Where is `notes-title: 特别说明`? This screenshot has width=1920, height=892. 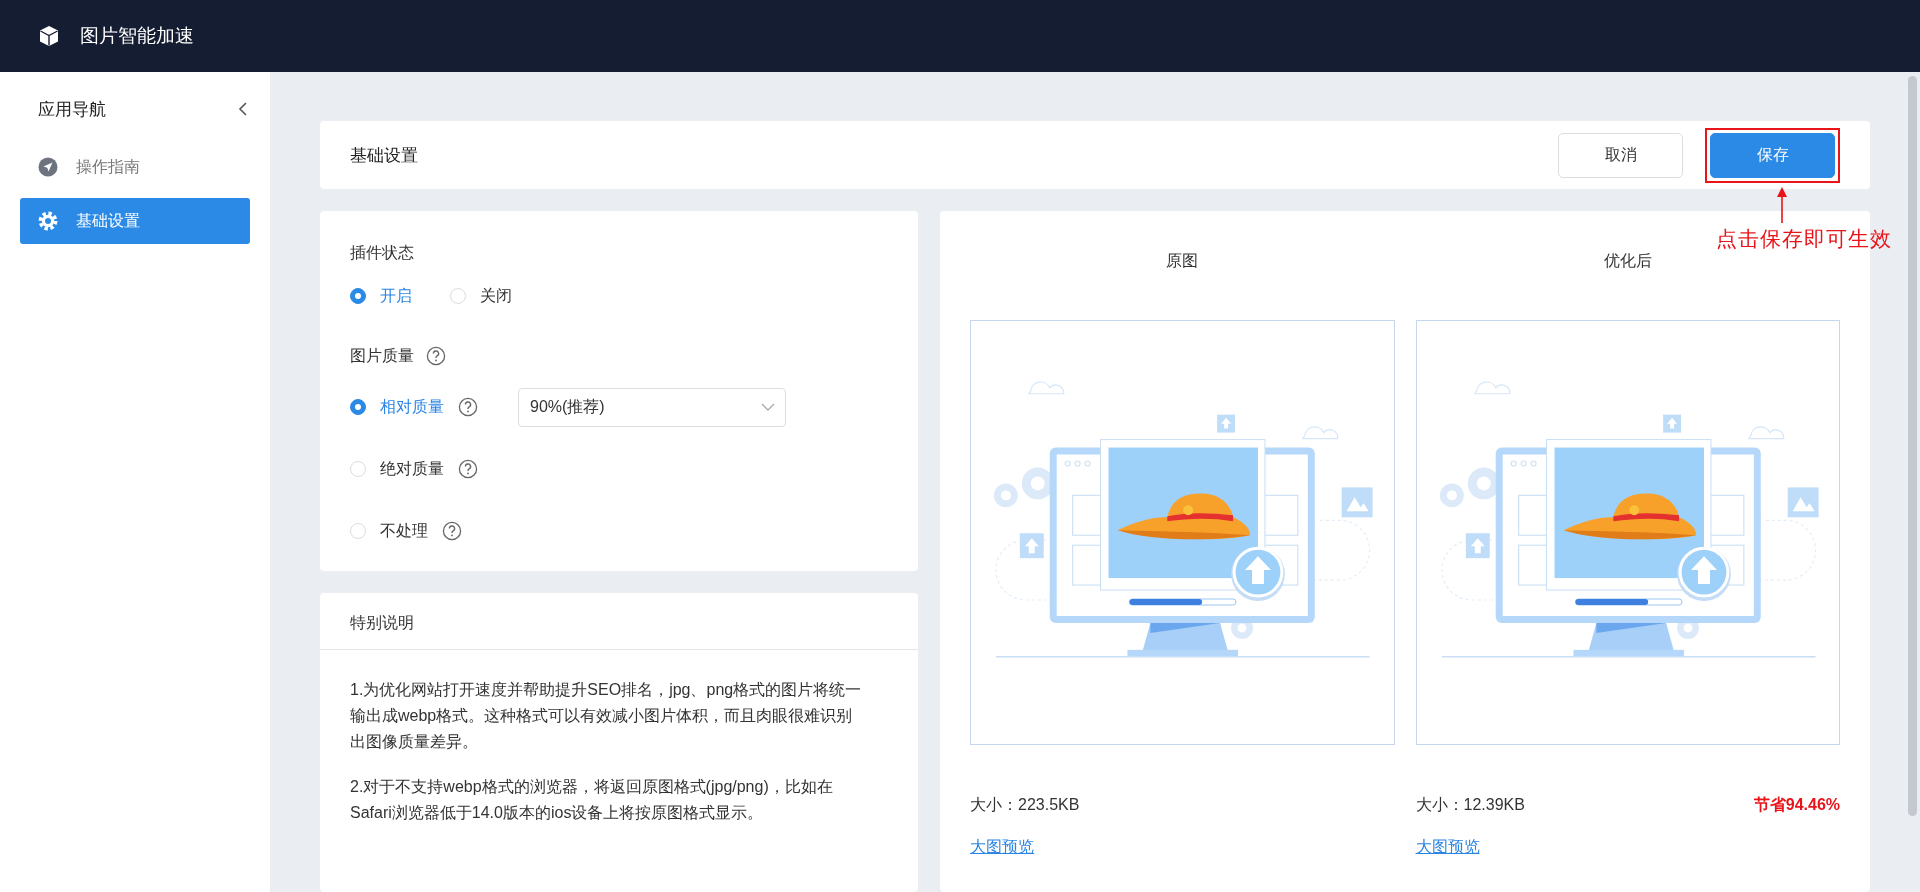
notes-title: 特别说明 is located at coordinates (382, 622).